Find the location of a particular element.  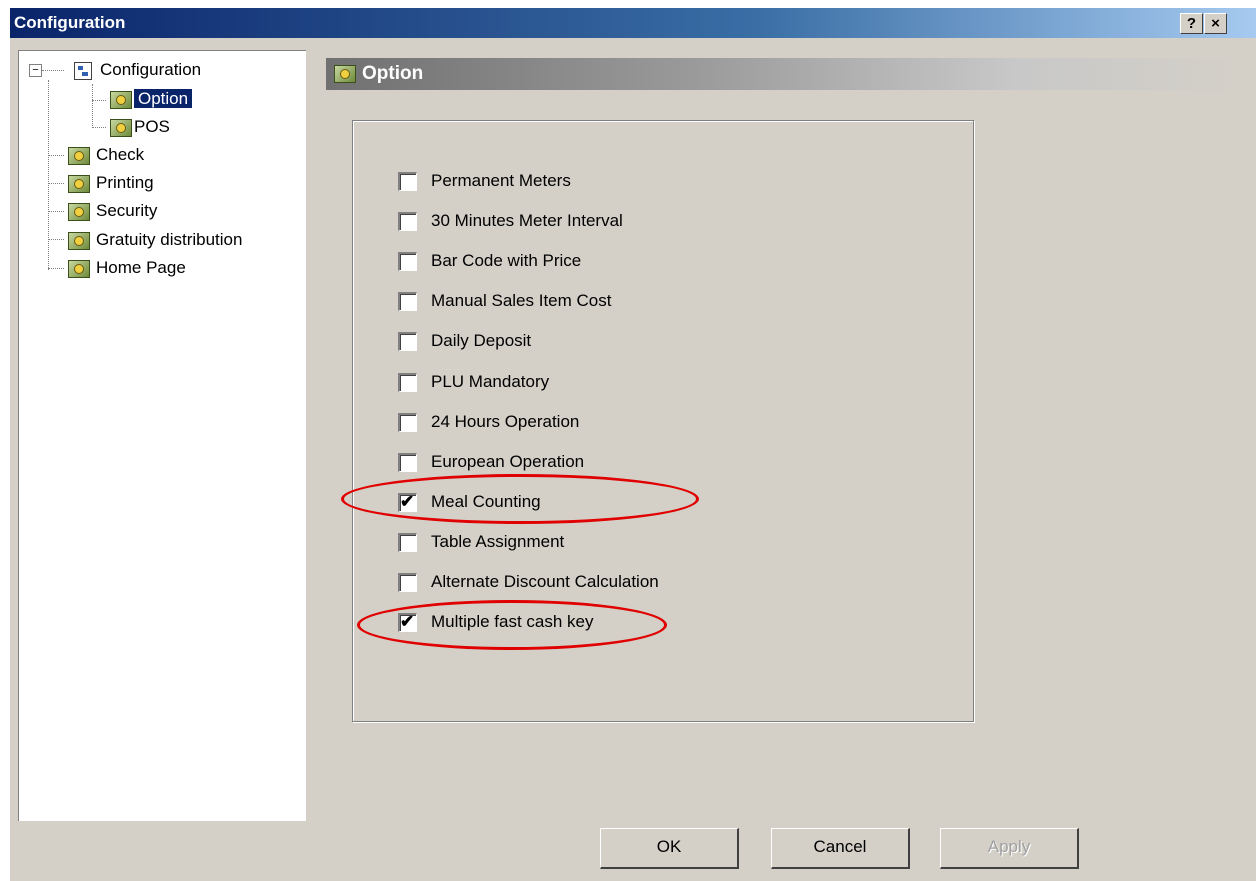

help-button: ? is located at coordinates (1191, 23).